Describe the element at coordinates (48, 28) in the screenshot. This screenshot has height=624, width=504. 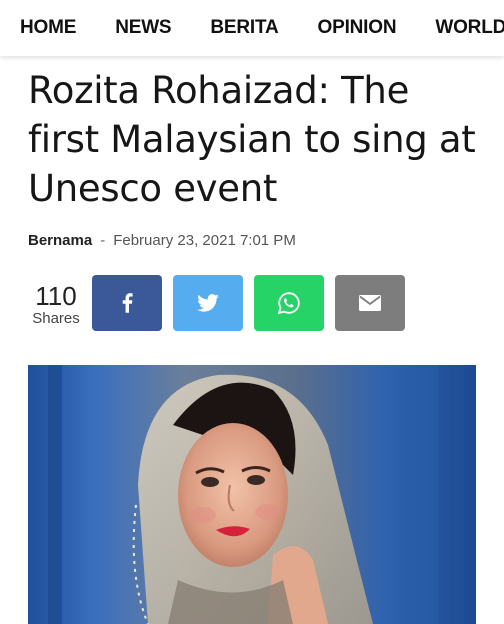
I see `nav-home: HOME` at that location.